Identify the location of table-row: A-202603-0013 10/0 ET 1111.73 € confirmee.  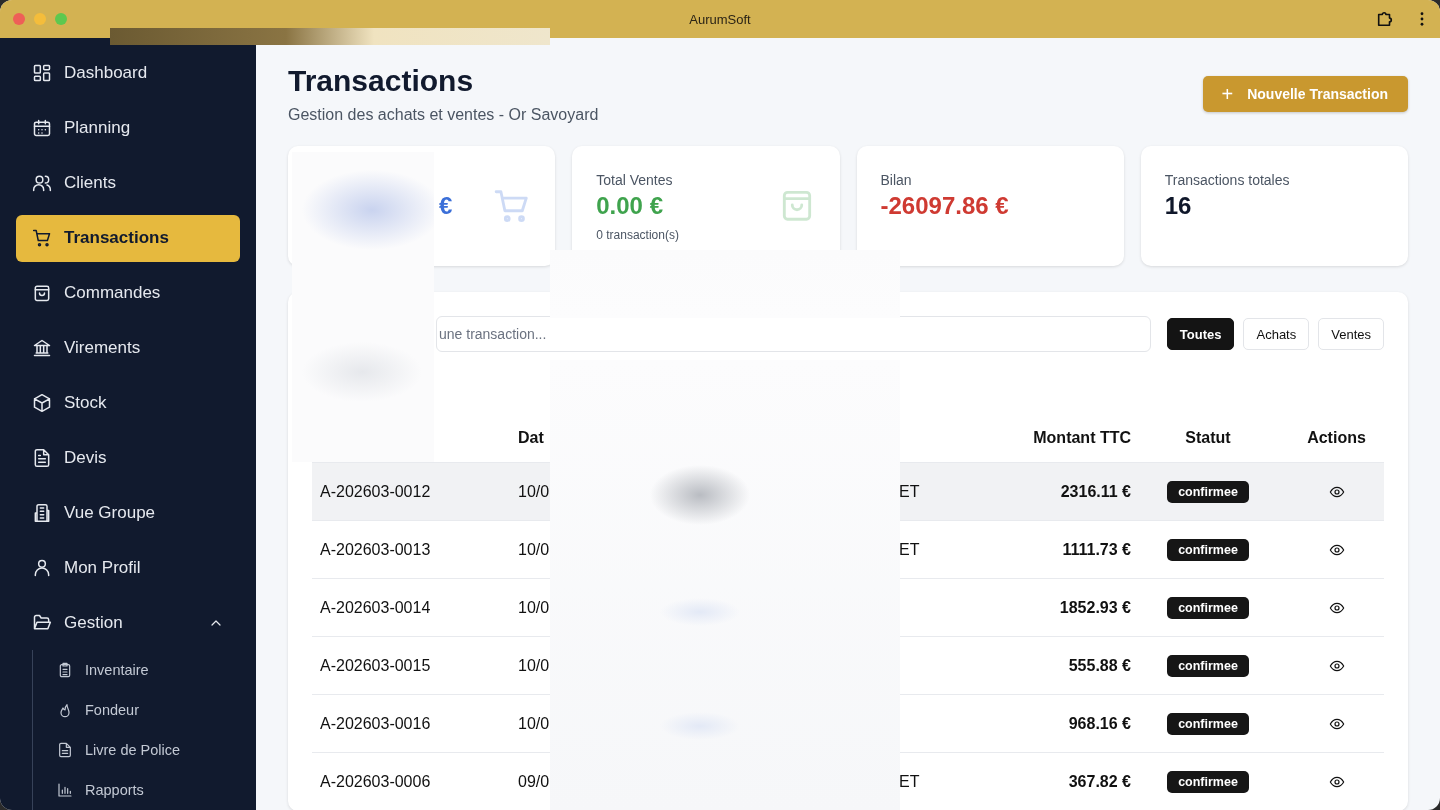
(848, 550).